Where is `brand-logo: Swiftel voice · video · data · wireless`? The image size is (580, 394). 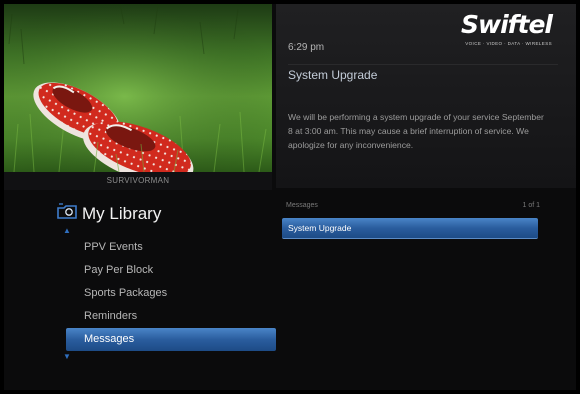
brand-logo: Swiftel voice · video · data · wireless is located at coordinates (492, 34).